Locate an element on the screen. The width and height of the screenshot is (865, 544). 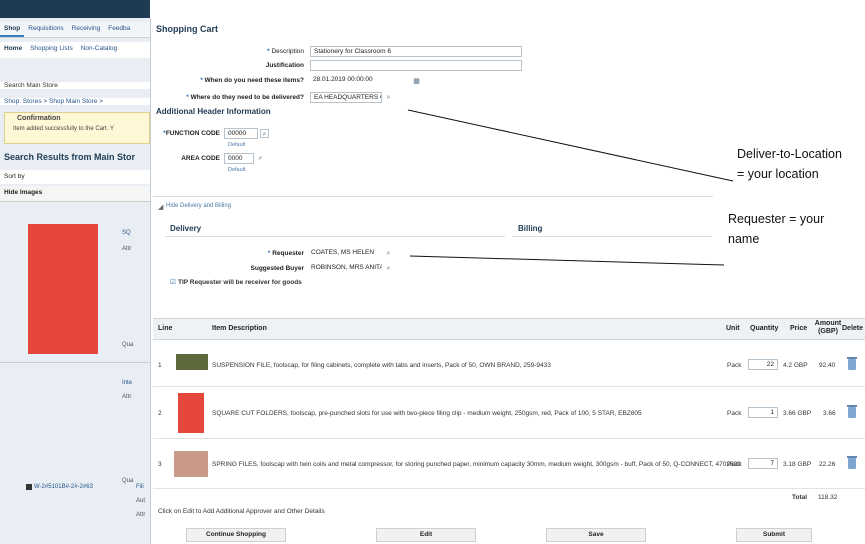
arrow-deliver is located at coordinates (570, 145).